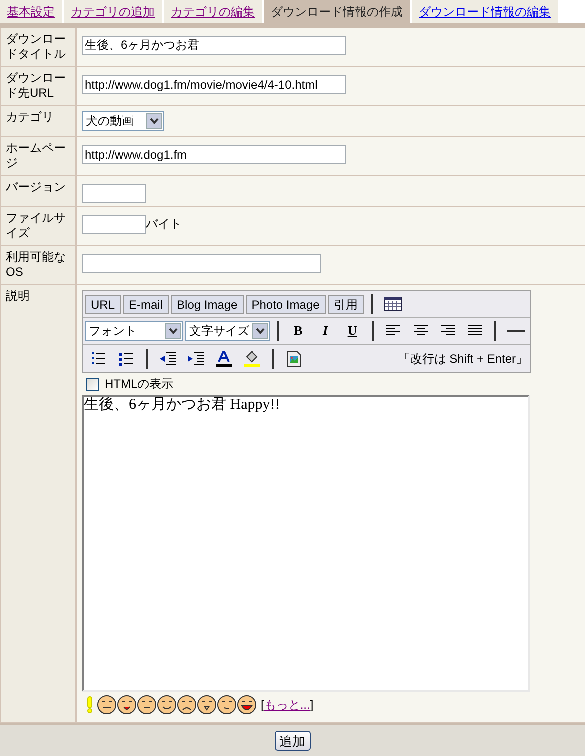 This screenshot has width=585, height=756. Describe the element at coordinates (252, 358) in the screenshot. I see `paint-bucket-icon` at that location.